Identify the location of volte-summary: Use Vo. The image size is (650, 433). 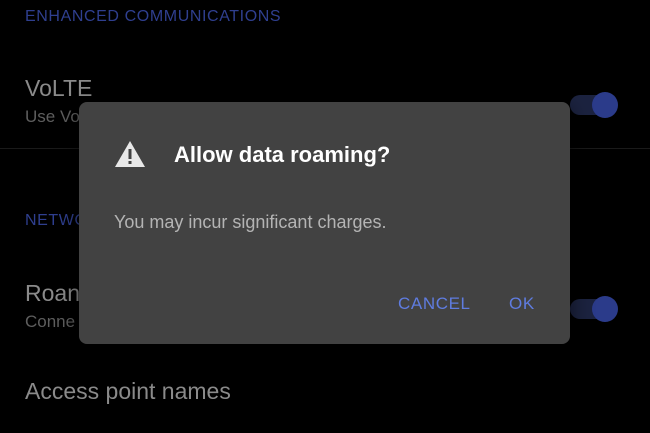
(52, 116).